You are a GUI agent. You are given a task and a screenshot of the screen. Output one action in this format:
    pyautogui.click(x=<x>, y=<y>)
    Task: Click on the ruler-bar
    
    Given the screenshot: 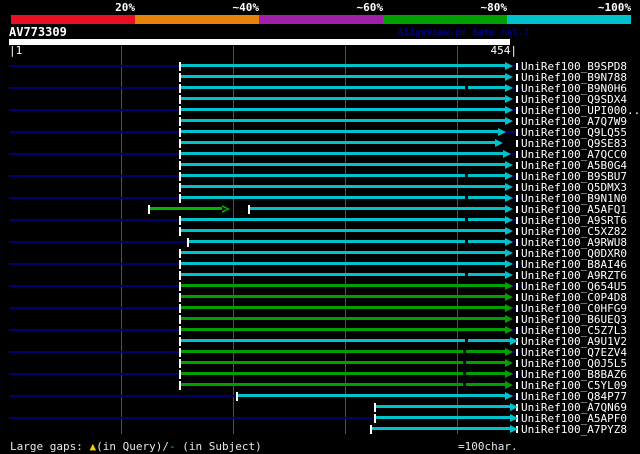 What is the action you would take?
    pyautogui.click(x=259, y=42)
    